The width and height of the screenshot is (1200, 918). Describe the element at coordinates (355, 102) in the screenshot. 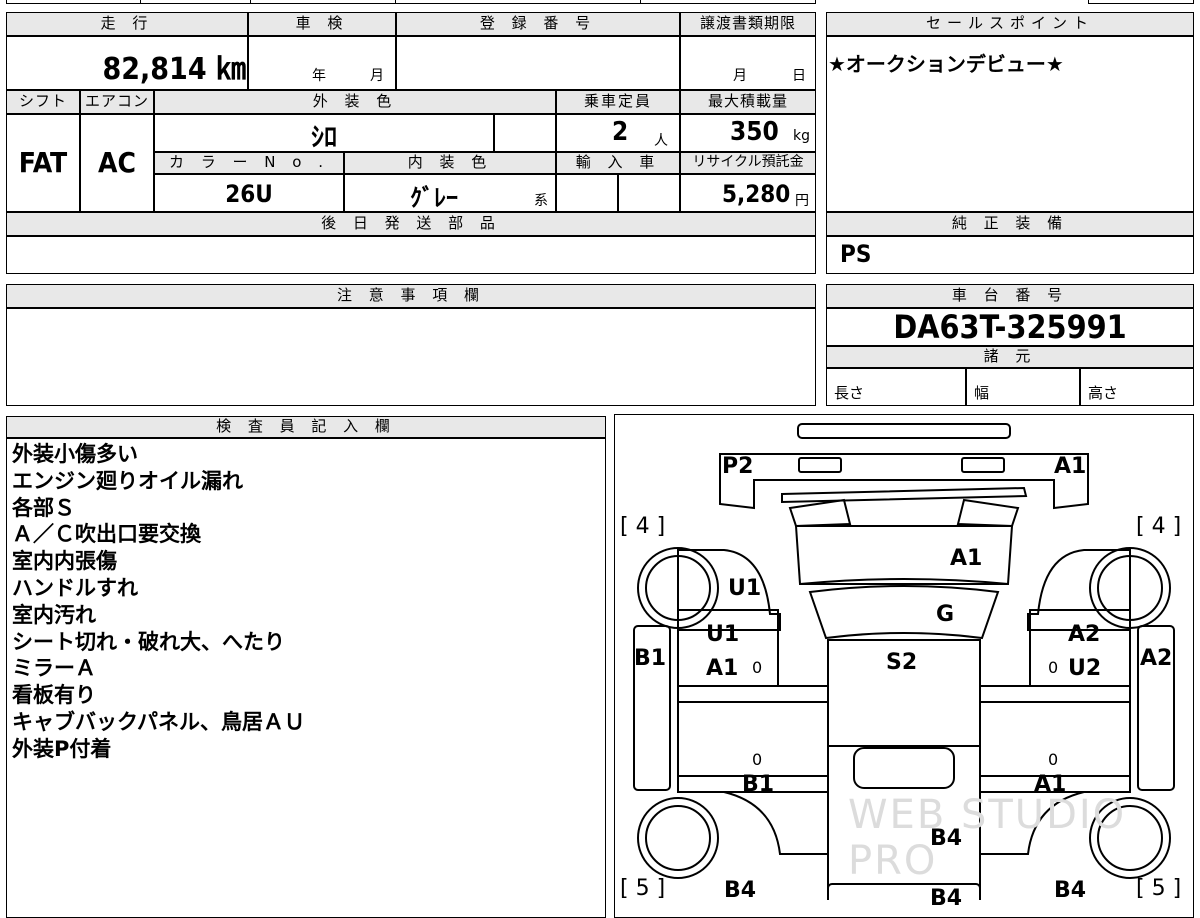

I see `exterior-color-label: 外 装 色` at that location.